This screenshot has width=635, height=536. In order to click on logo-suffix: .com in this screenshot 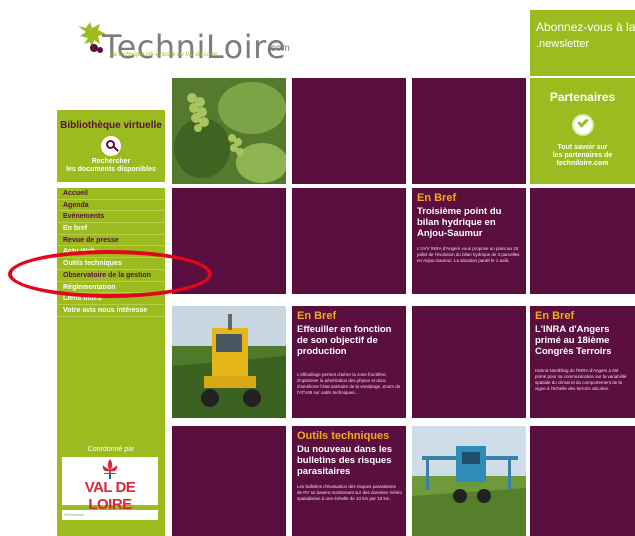, I will do `click(279, 48)`.